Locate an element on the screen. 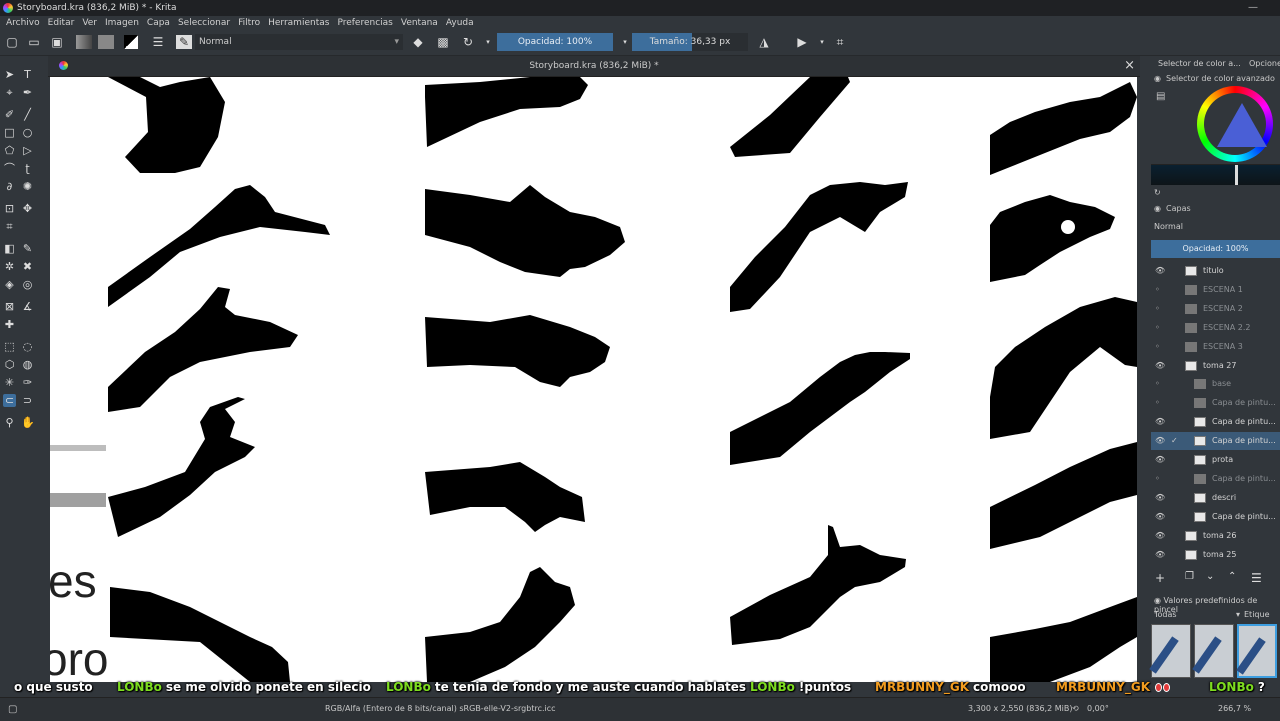 The width and height of the screenshot is (1280, 721). refresh-icon: ↻ is located at coordinates (1157, 192).